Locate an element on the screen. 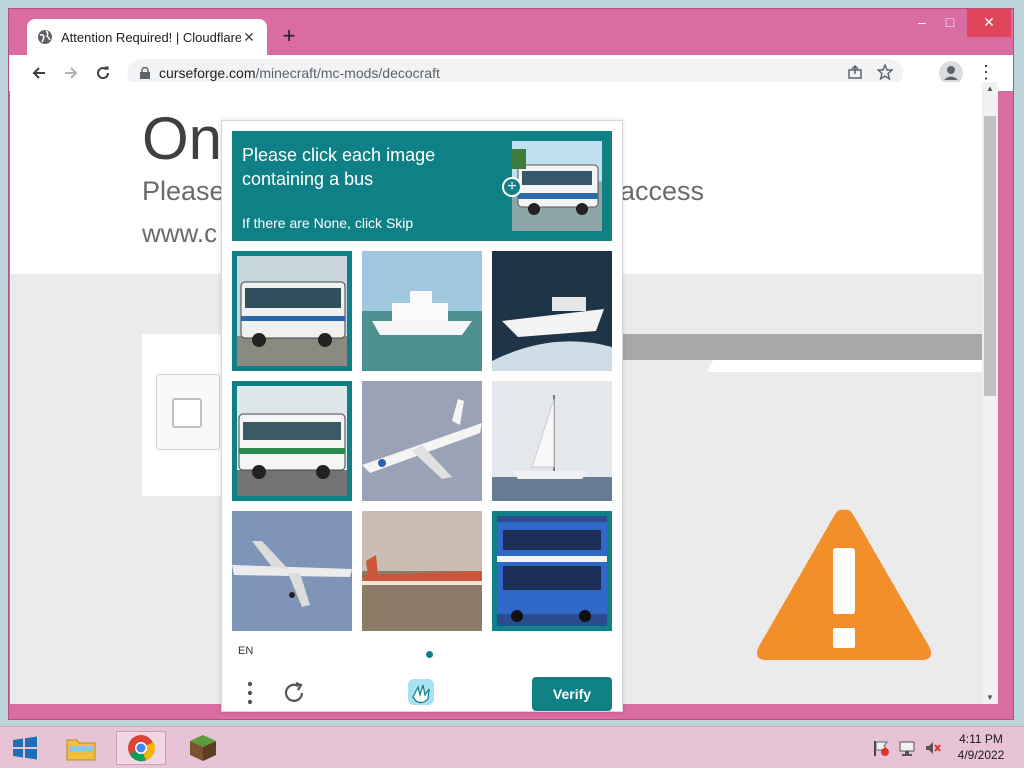  chrome-icon is located at coordinates (142, 748).